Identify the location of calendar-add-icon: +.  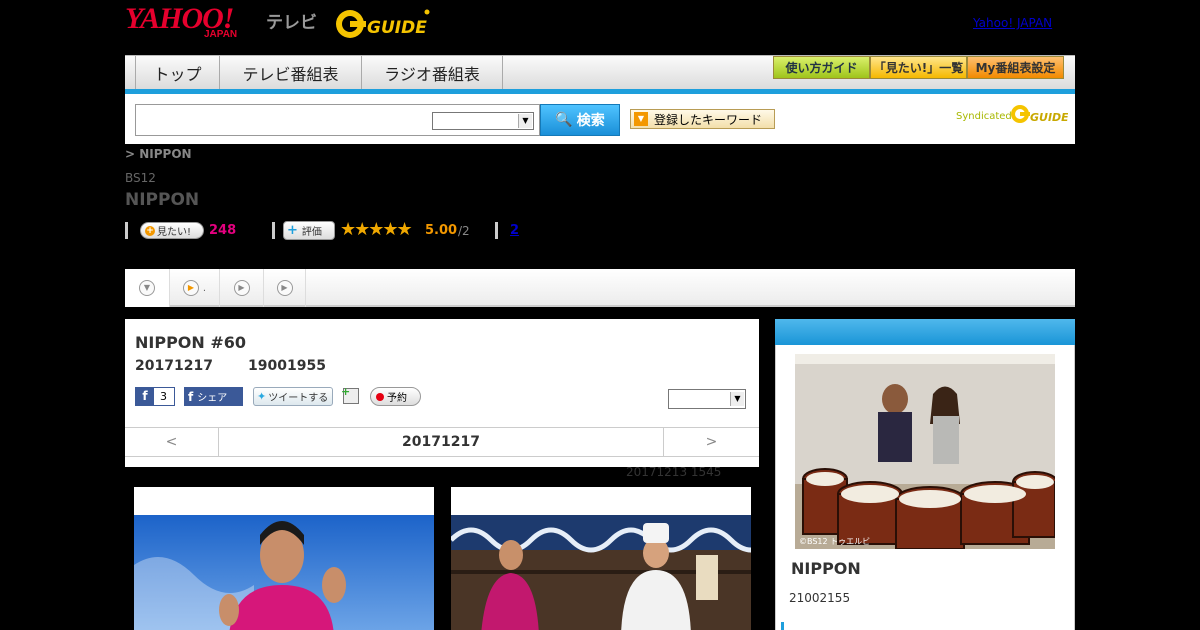
(350, 394).